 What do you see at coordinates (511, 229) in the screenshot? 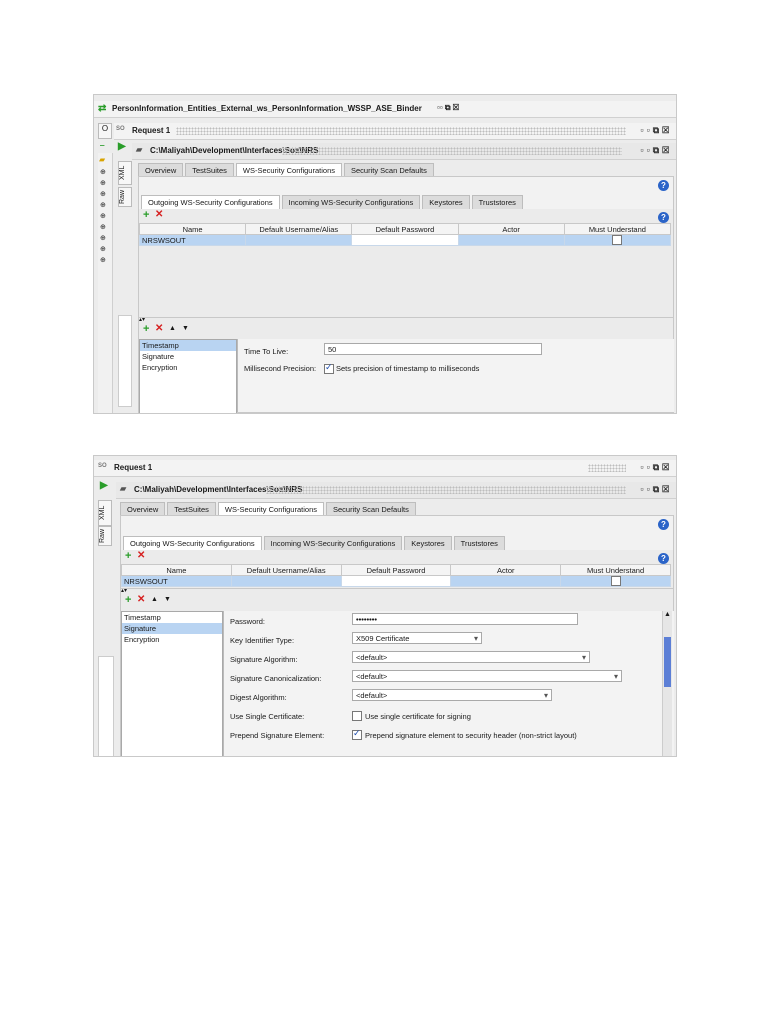
I see `col-actor: Actor` at bounding box center [511, 229].